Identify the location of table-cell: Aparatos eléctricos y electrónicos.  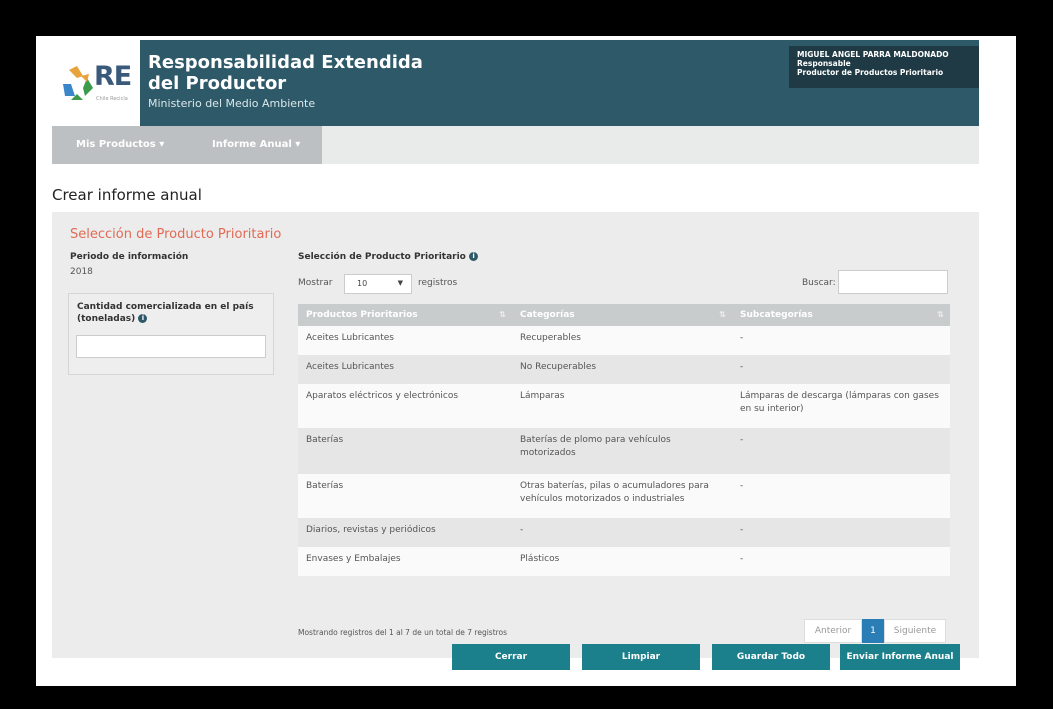
(405, 406).